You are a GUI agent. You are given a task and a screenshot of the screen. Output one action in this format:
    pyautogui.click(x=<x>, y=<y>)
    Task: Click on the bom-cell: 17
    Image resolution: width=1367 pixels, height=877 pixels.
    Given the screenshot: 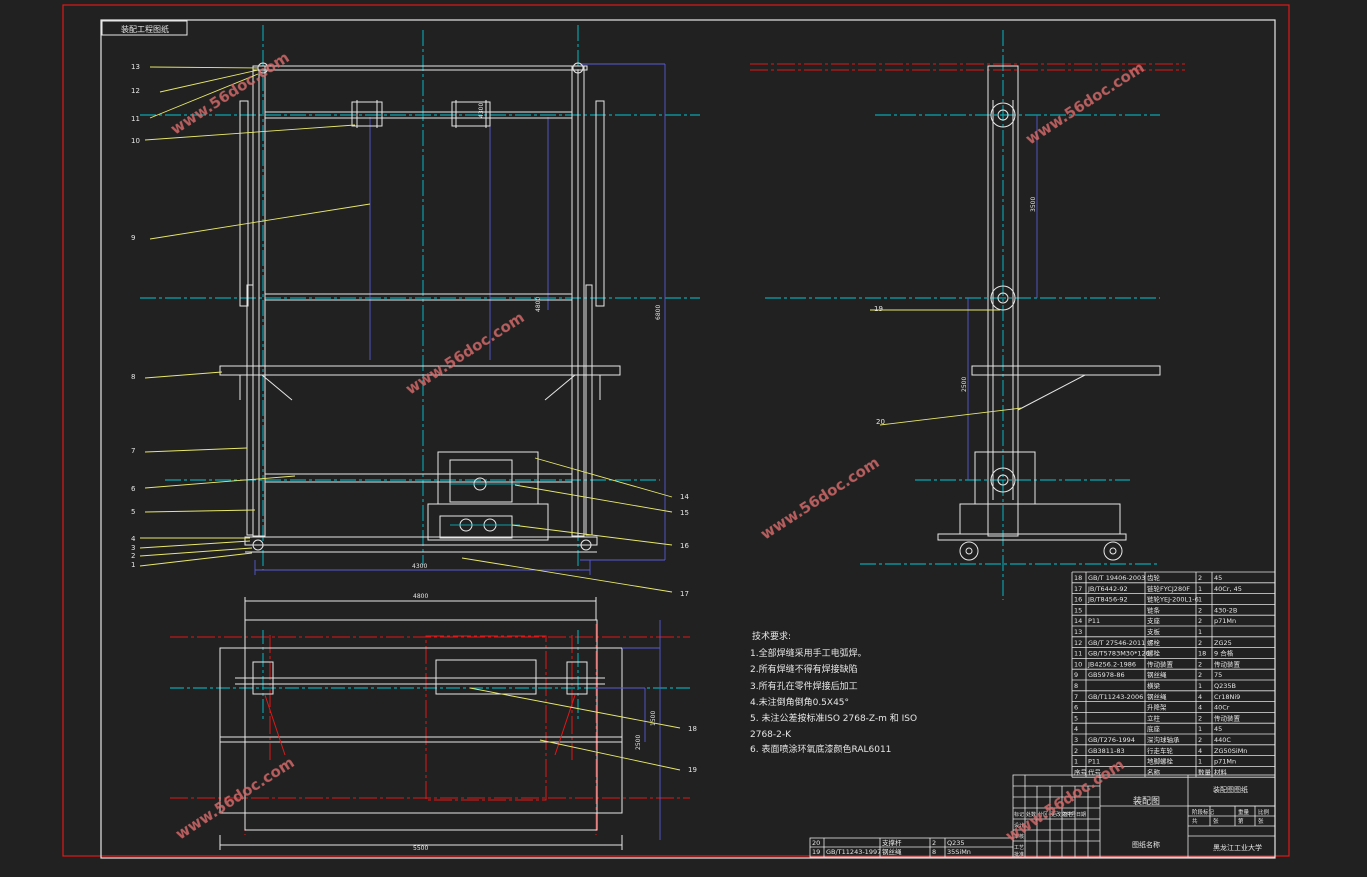 What is the action you would take?
    pyautogui.click(x=1078, y=589)
    